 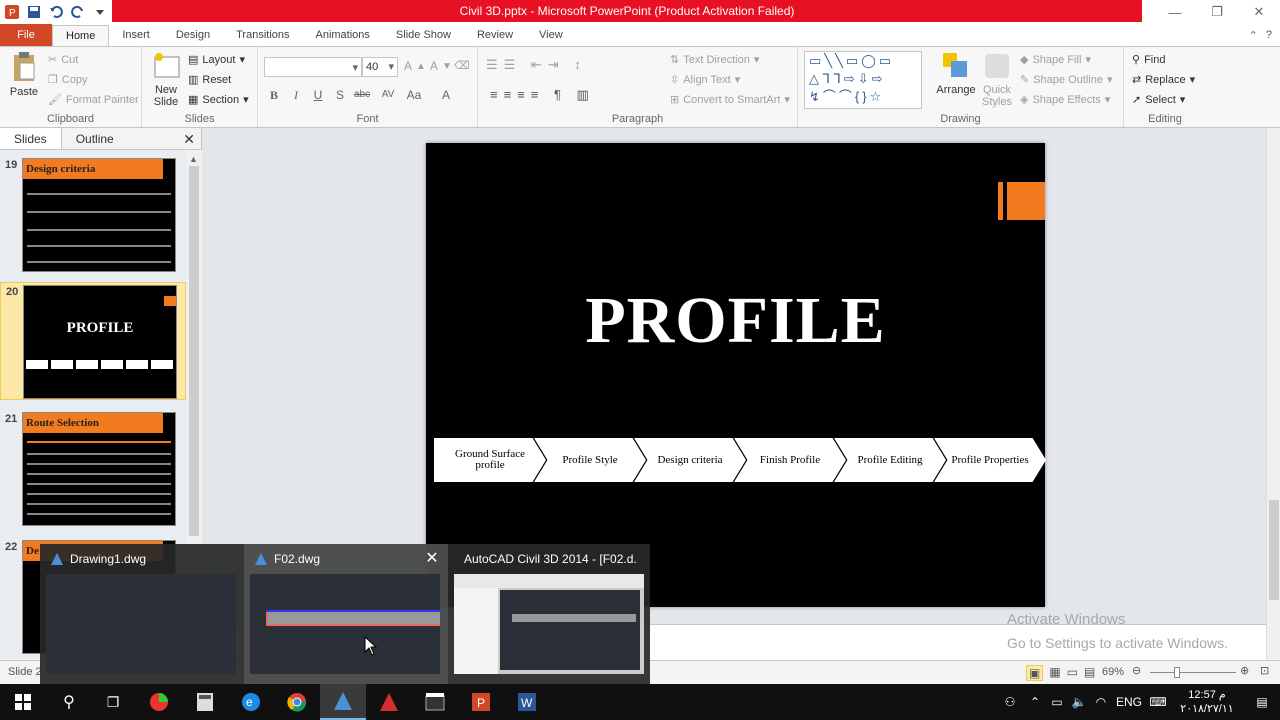 What do you see at coordinates (428, 66) in the screenshot?
I see `font-grow-shrink-icons: A ▲ A ▼` at bounding box center [428, 66].